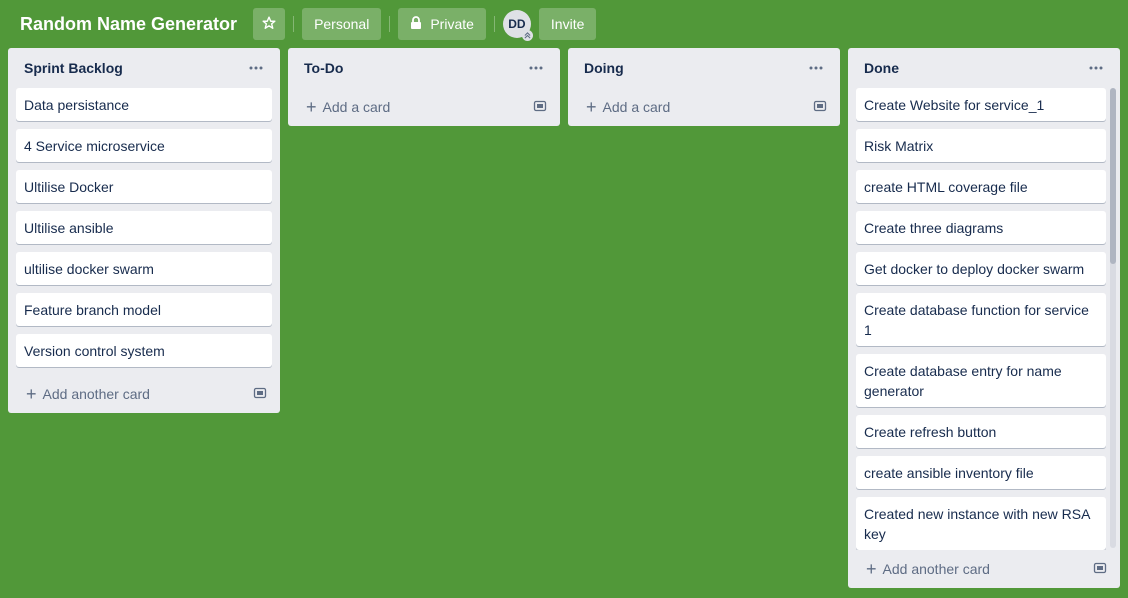  I want to click on card: Create database entry for name generator, so click(981, 380).